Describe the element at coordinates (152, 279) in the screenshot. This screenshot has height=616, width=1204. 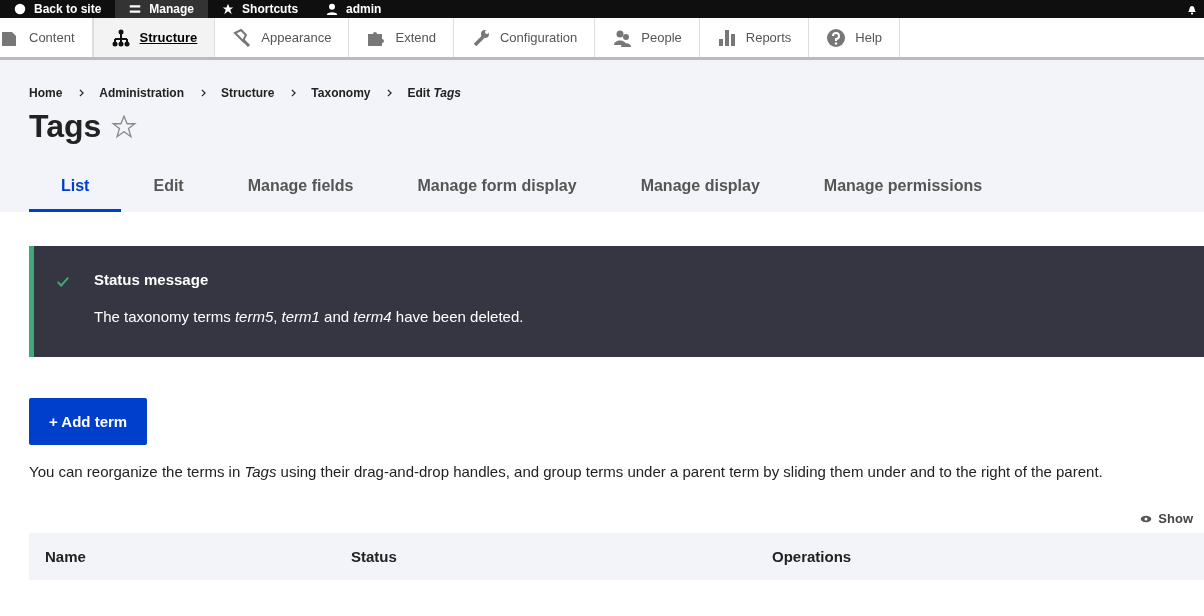
I see `status-title: Status message` at that location.